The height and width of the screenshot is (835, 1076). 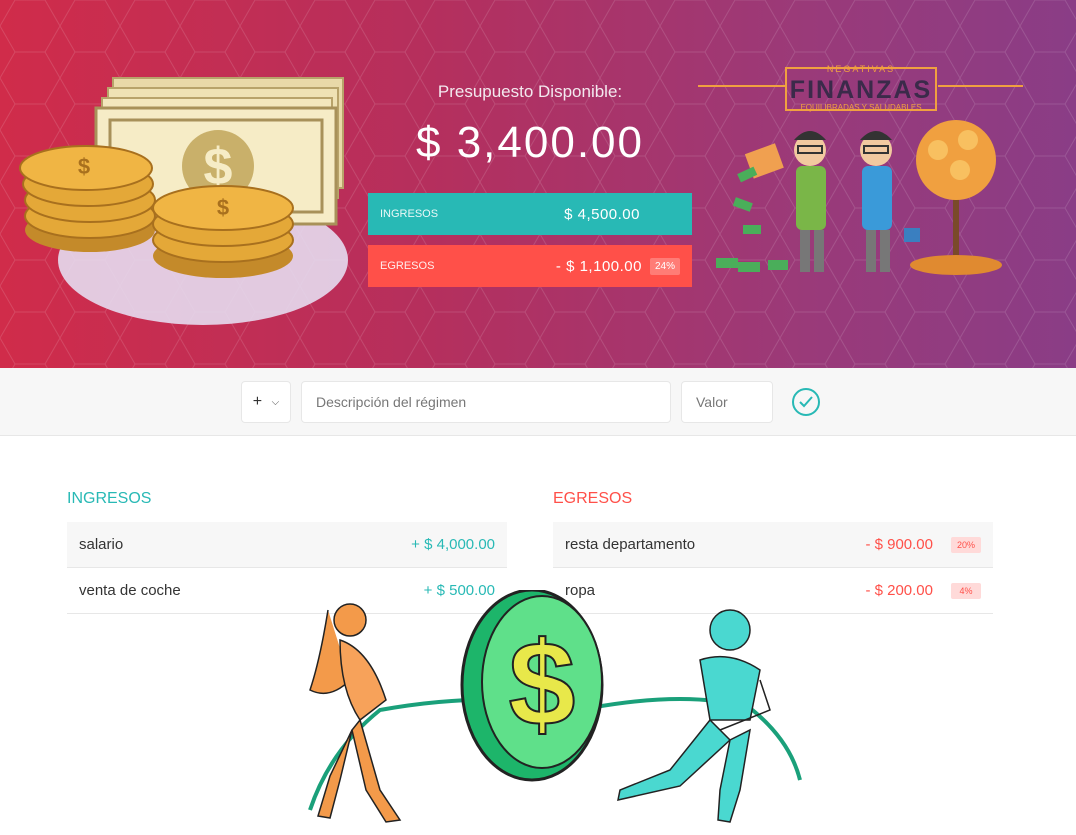 I want to click on budget-expense-value: - $ 1,100.00, so click(x=598, y=266).